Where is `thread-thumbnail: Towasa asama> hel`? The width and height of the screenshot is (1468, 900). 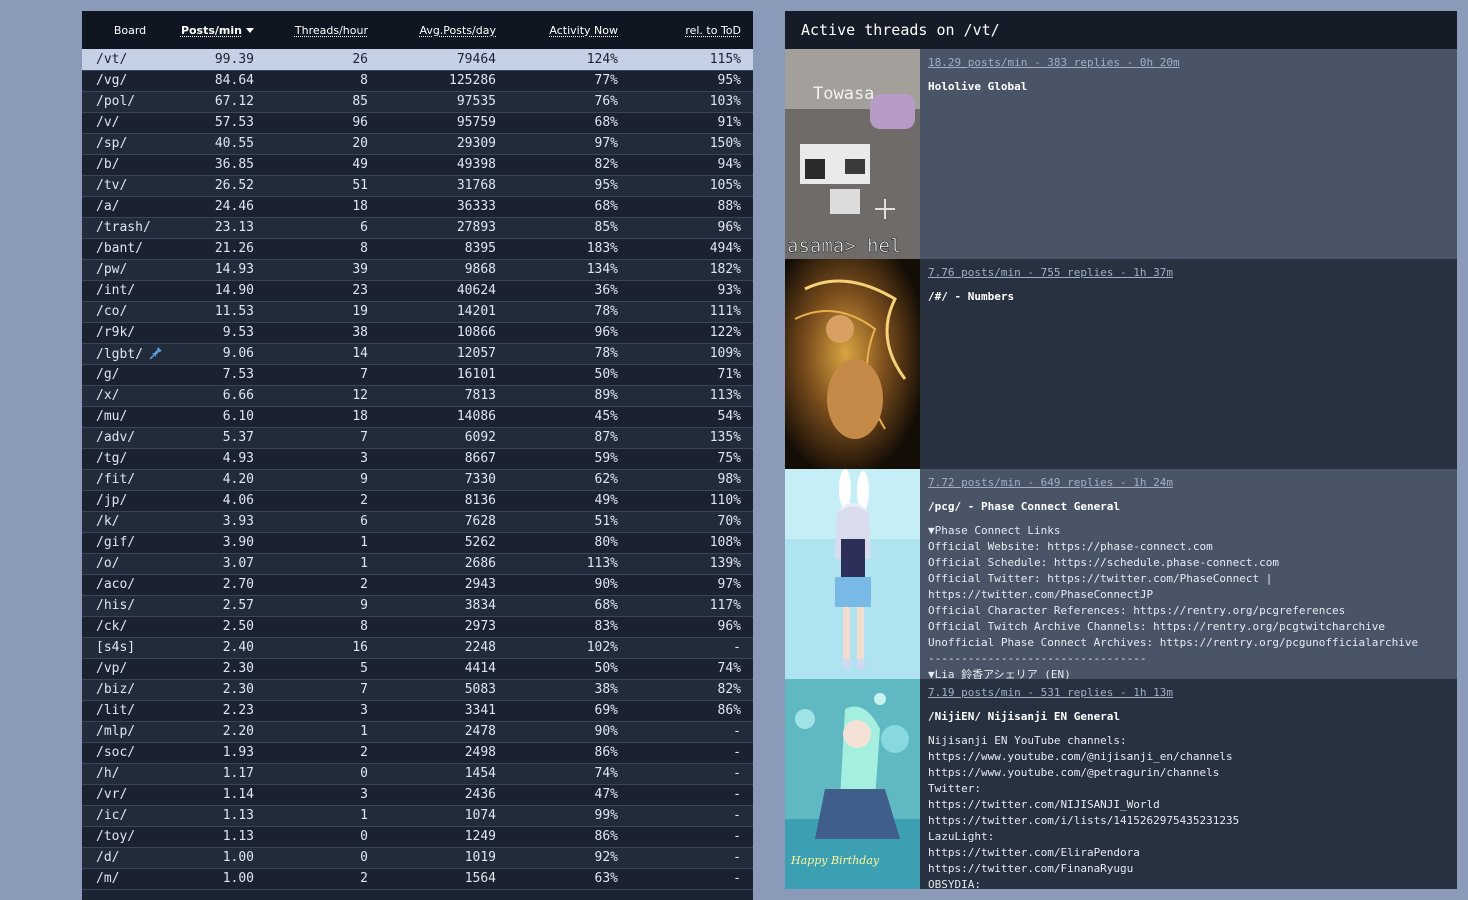 thread-thumbnail: Towasa asama> hel is located at coordinates (852, 154).